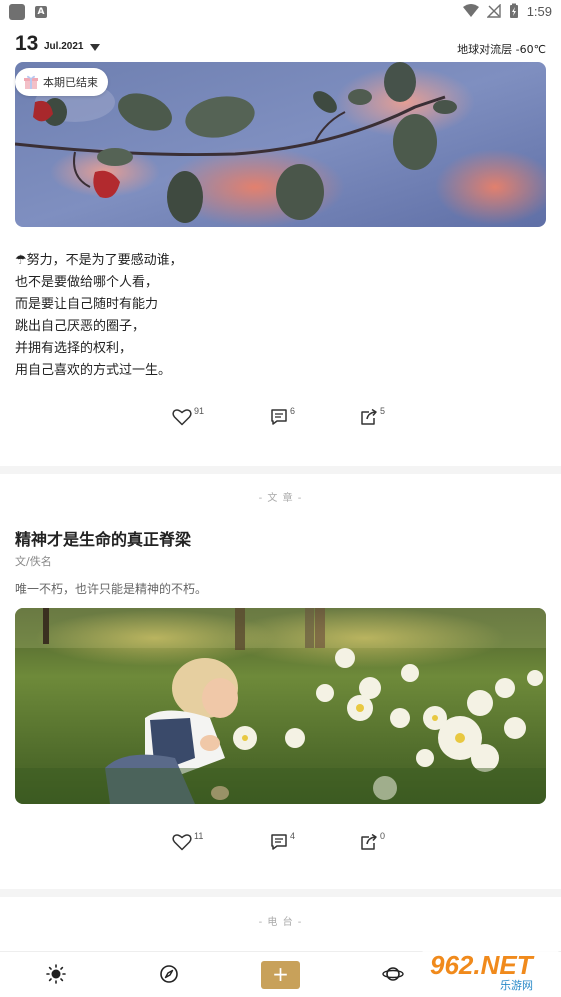 This screenshot has width=561, height=997. Describe the element at coordinates (99, 260) in the screenshot. I see `quote-line: ☂努力，不是为了要感动谁，` at that location.